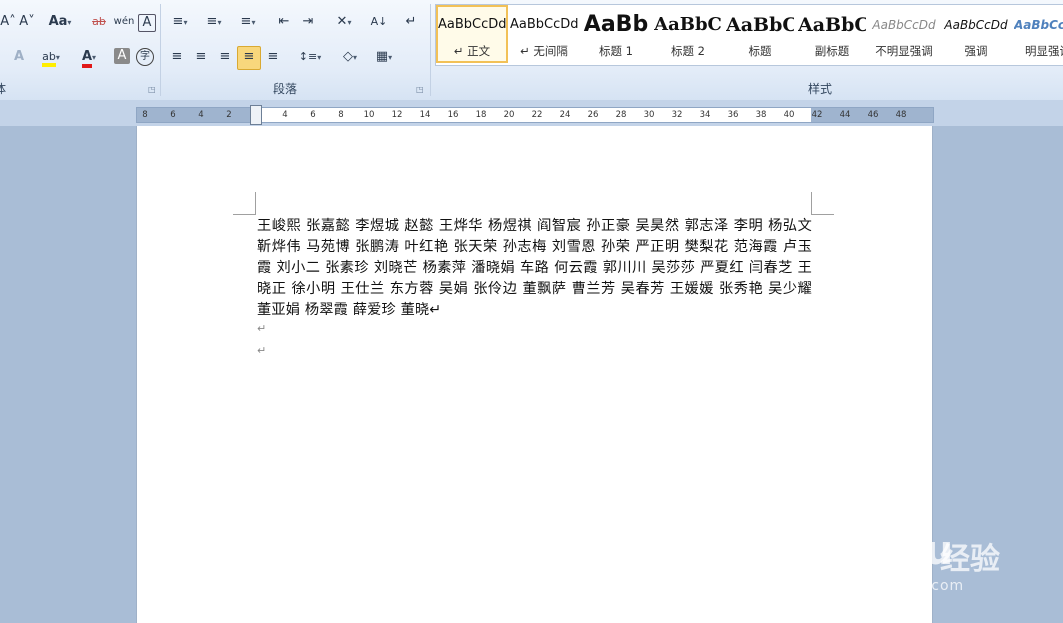  What do you see at coordinates (904, 34) in the screenshot?
I see `style-subtle-emphasis: AaBbCcDd 不明显强调` at bounding box center [904, 34].